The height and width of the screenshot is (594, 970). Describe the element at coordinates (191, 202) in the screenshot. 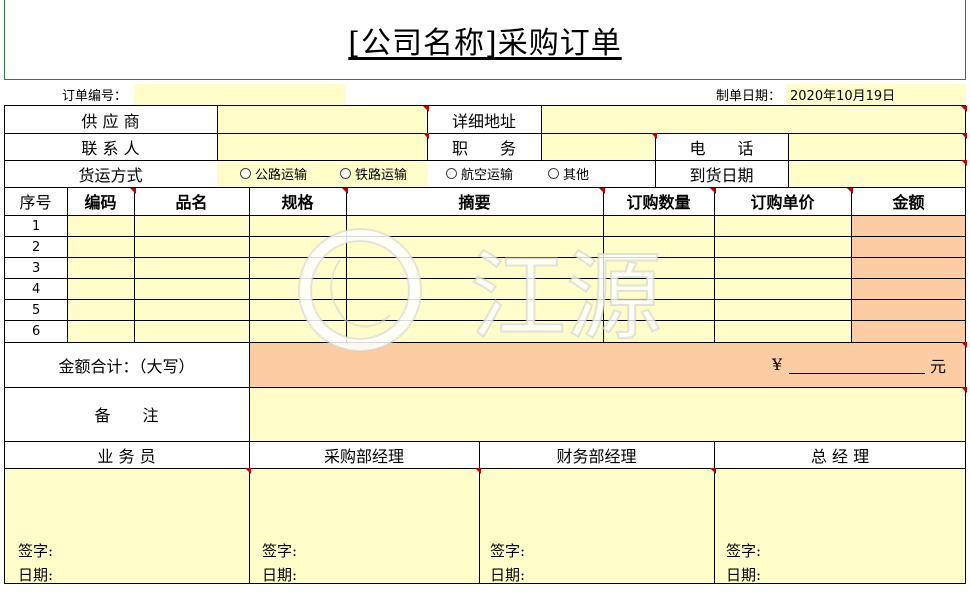

I see `header-name: 品名` at that location.